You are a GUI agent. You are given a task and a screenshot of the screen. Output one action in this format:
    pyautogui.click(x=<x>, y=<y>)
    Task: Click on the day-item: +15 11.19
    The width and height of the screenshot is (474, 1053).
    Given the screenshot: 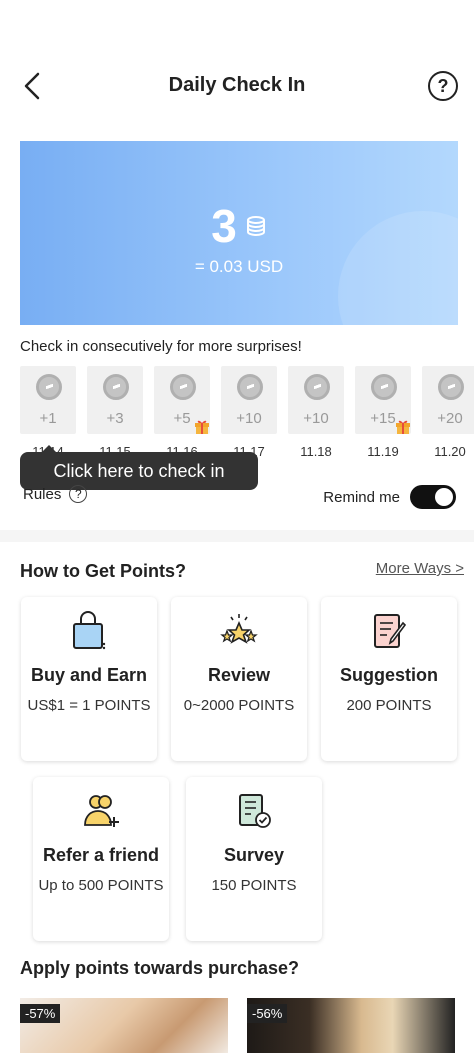 What is the action you would take?
    pyautogui.click(x=383, y=412)
    